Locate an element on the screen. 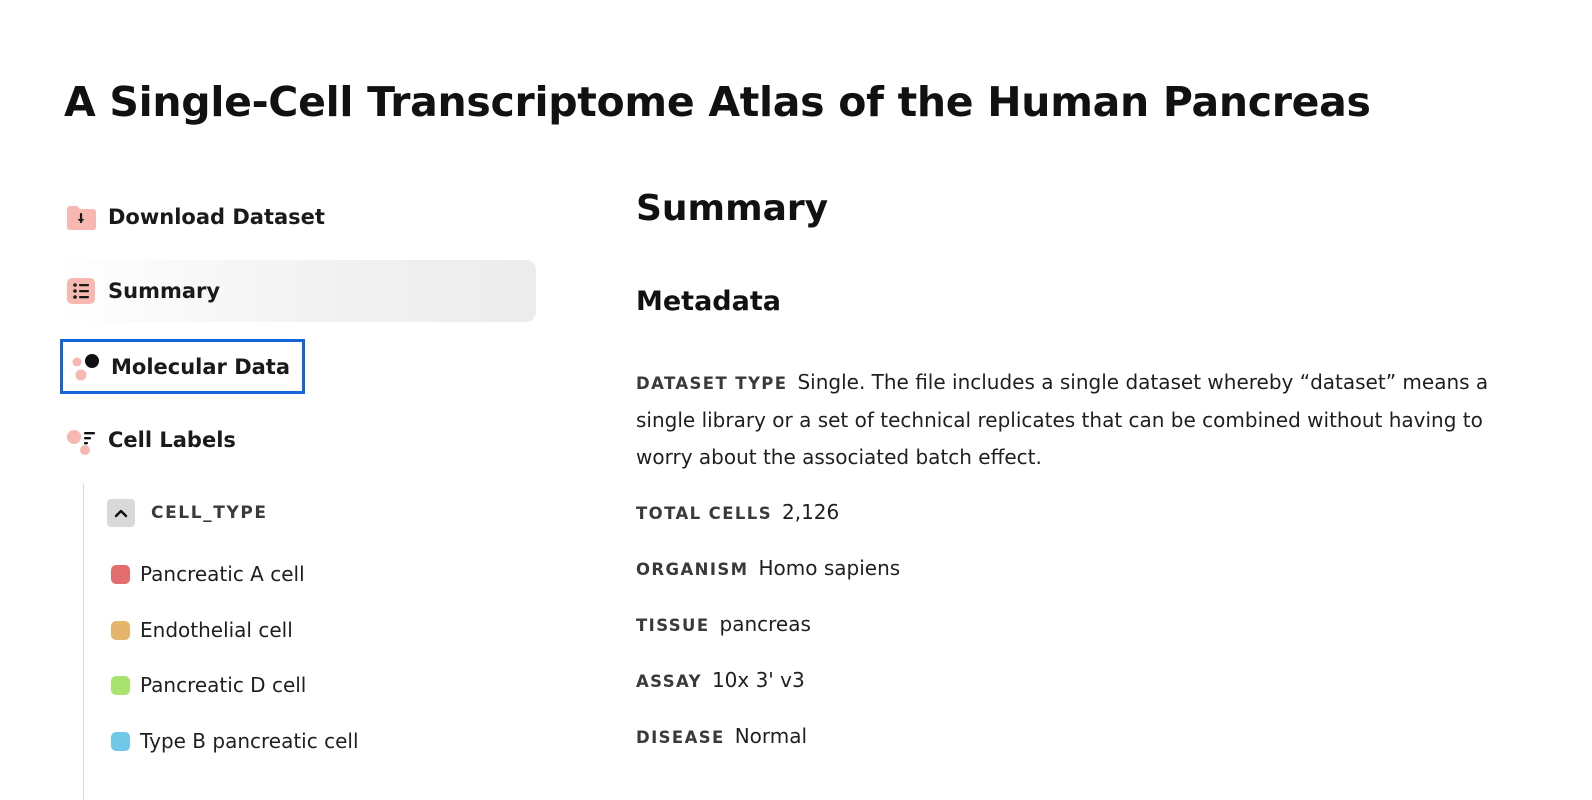 This screenshot has height=800, width=1592. sidebar-item-molecular-data: Molecular Data is located at coordinates (183, 366).